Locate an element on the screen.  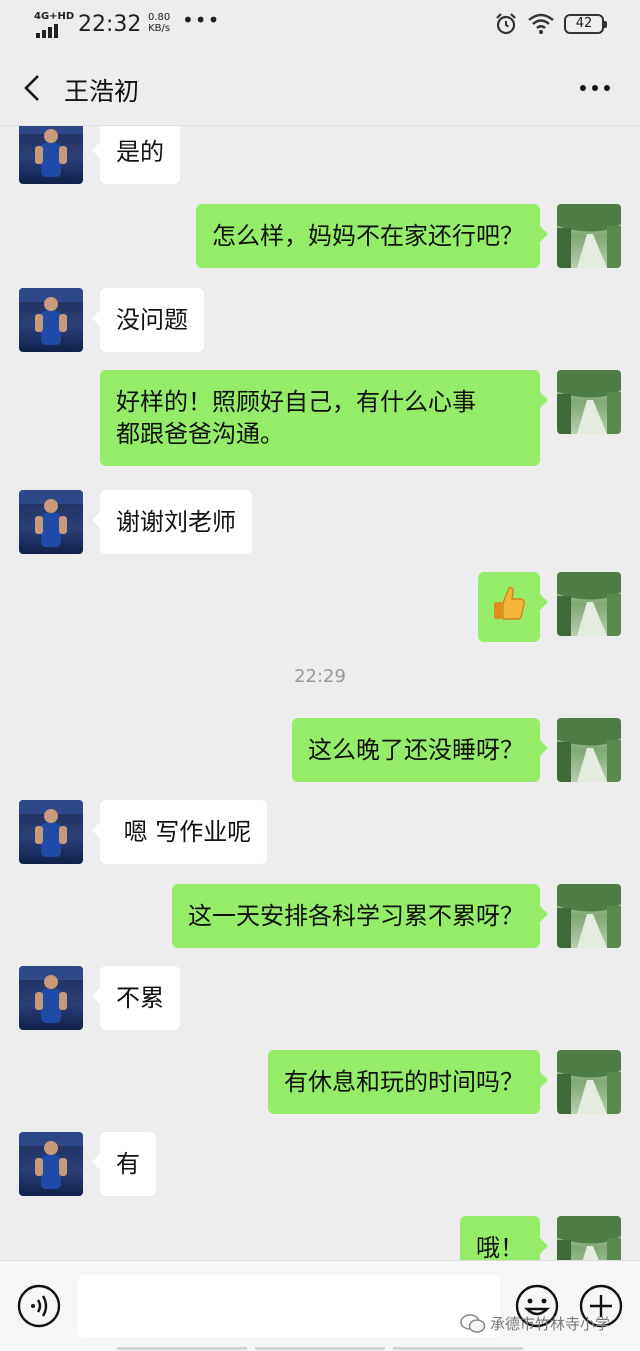
message-bubble is located at coordinates (513, 607).